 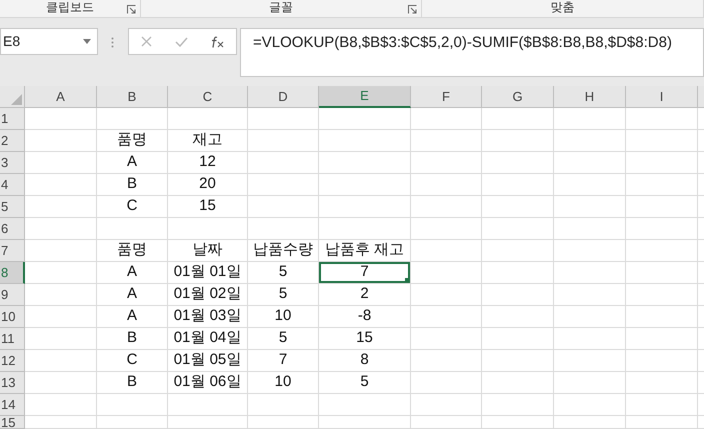 I want to click on cancel-icon, so click(x=146, y=41).